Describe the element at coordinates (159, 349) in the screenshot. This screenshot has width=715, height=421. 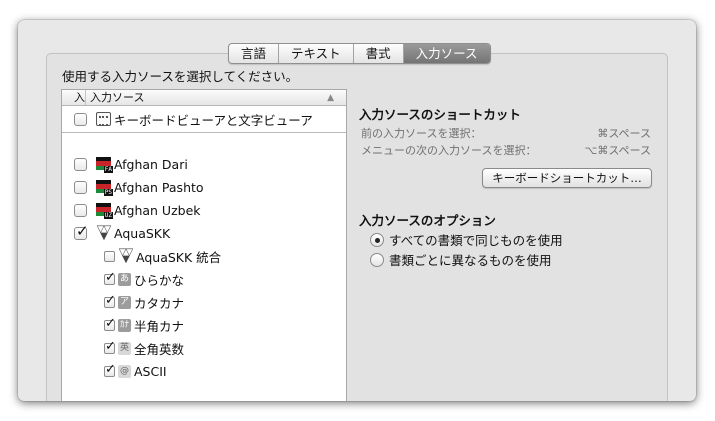
I see `list-item-label: 全角英数` at that location.